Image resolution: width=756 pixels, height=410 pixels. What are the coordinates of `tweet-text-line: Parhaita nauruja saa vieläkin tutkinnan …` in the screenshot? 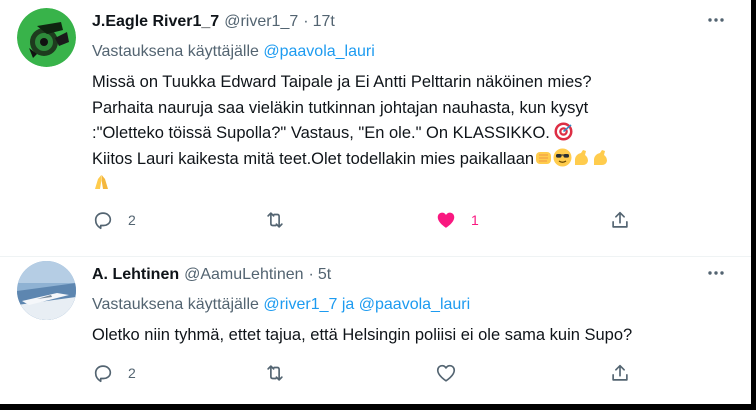 It's located at (340, 107).